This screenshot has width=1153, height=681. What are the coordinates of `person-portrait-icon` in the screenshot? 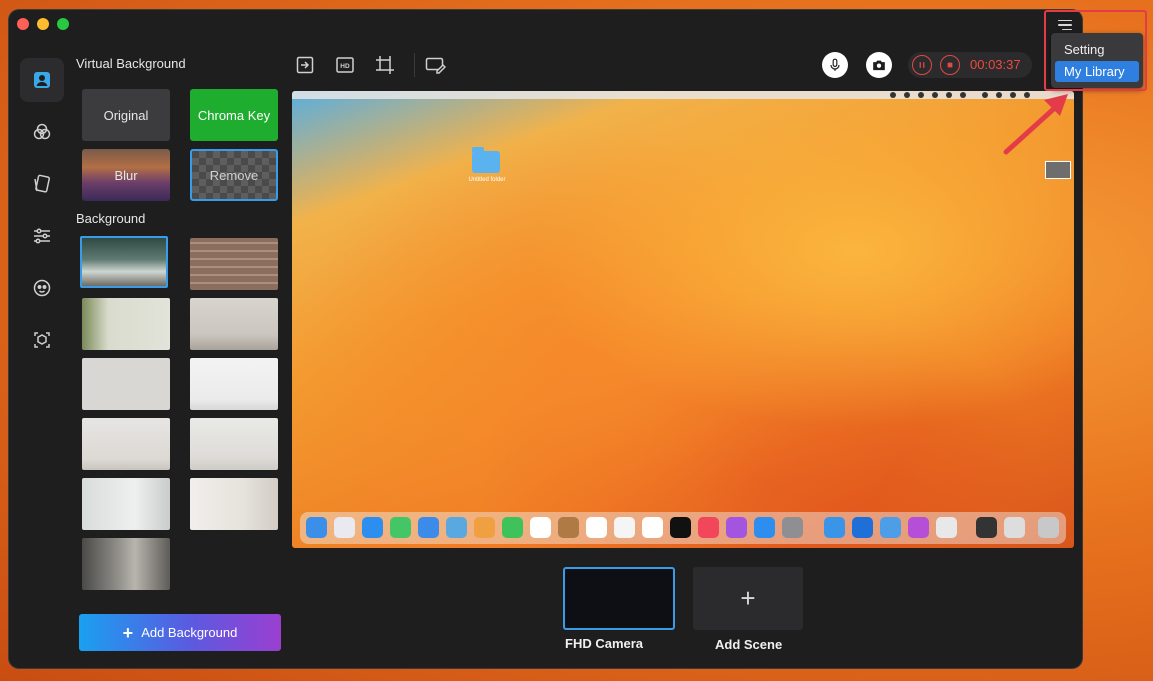 It's located at (42, 80).